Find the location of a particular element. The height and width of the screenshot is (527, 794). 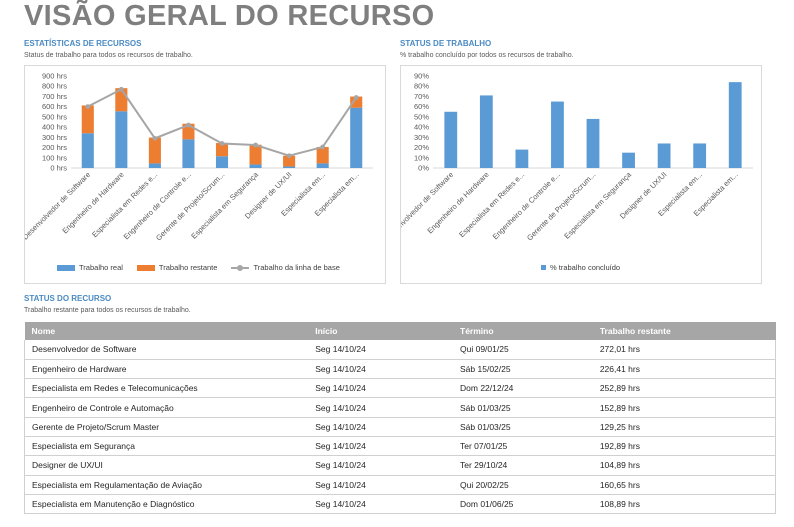

column-header-start: Início is located at coordinates (381, 331).